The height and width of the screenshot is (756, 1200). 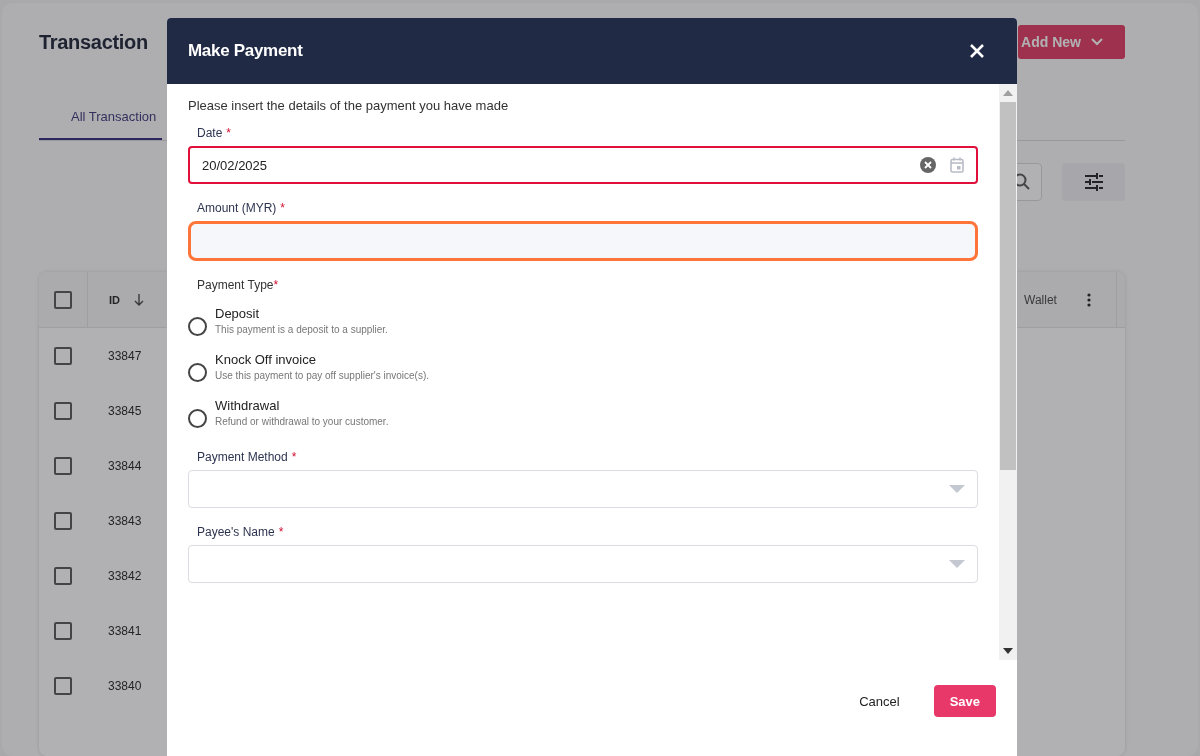 What do you see at coordinates (242, 457) in the screenshot?
I see `field-label: Payment Method` at bounding box center [242, 457].